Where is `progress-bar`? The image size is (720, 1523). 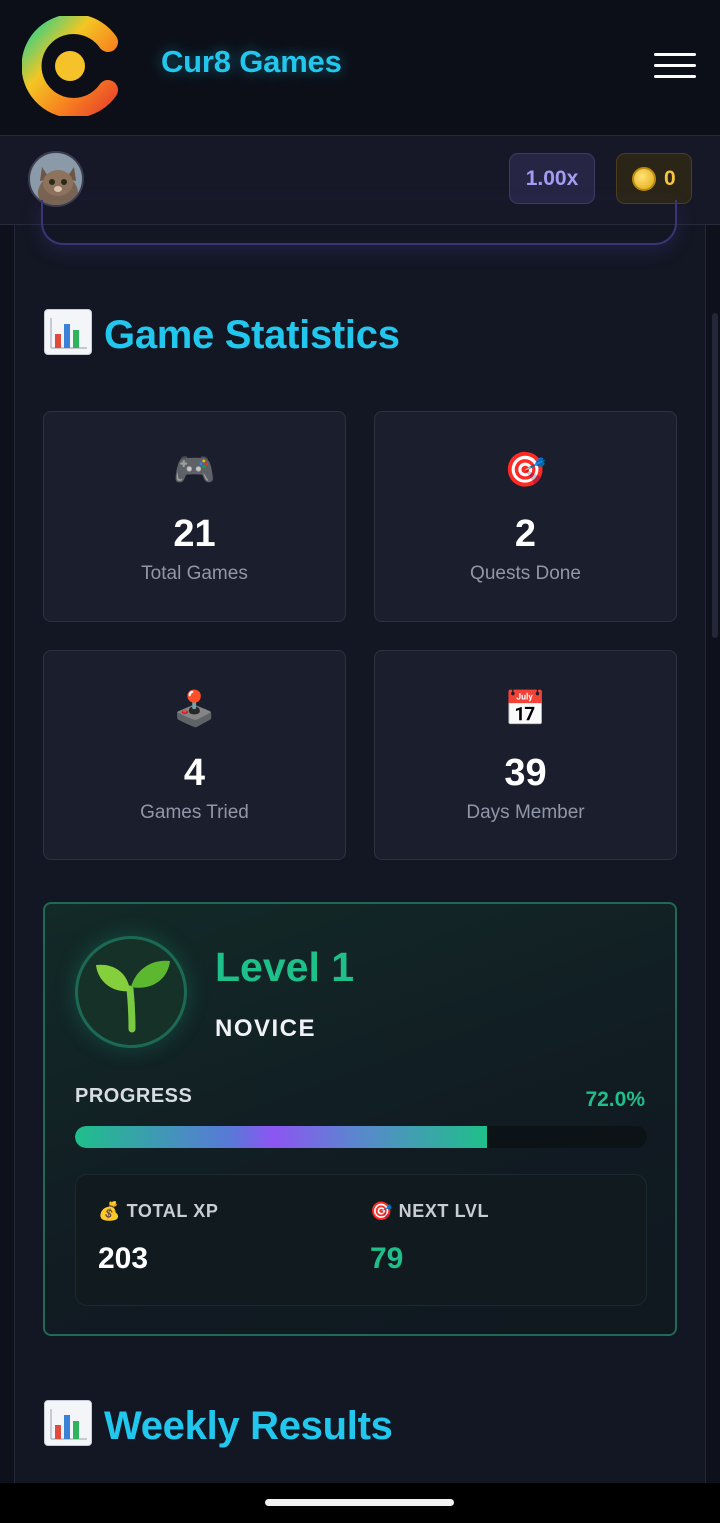 progress-bar is located at coordinates (361, 1137).